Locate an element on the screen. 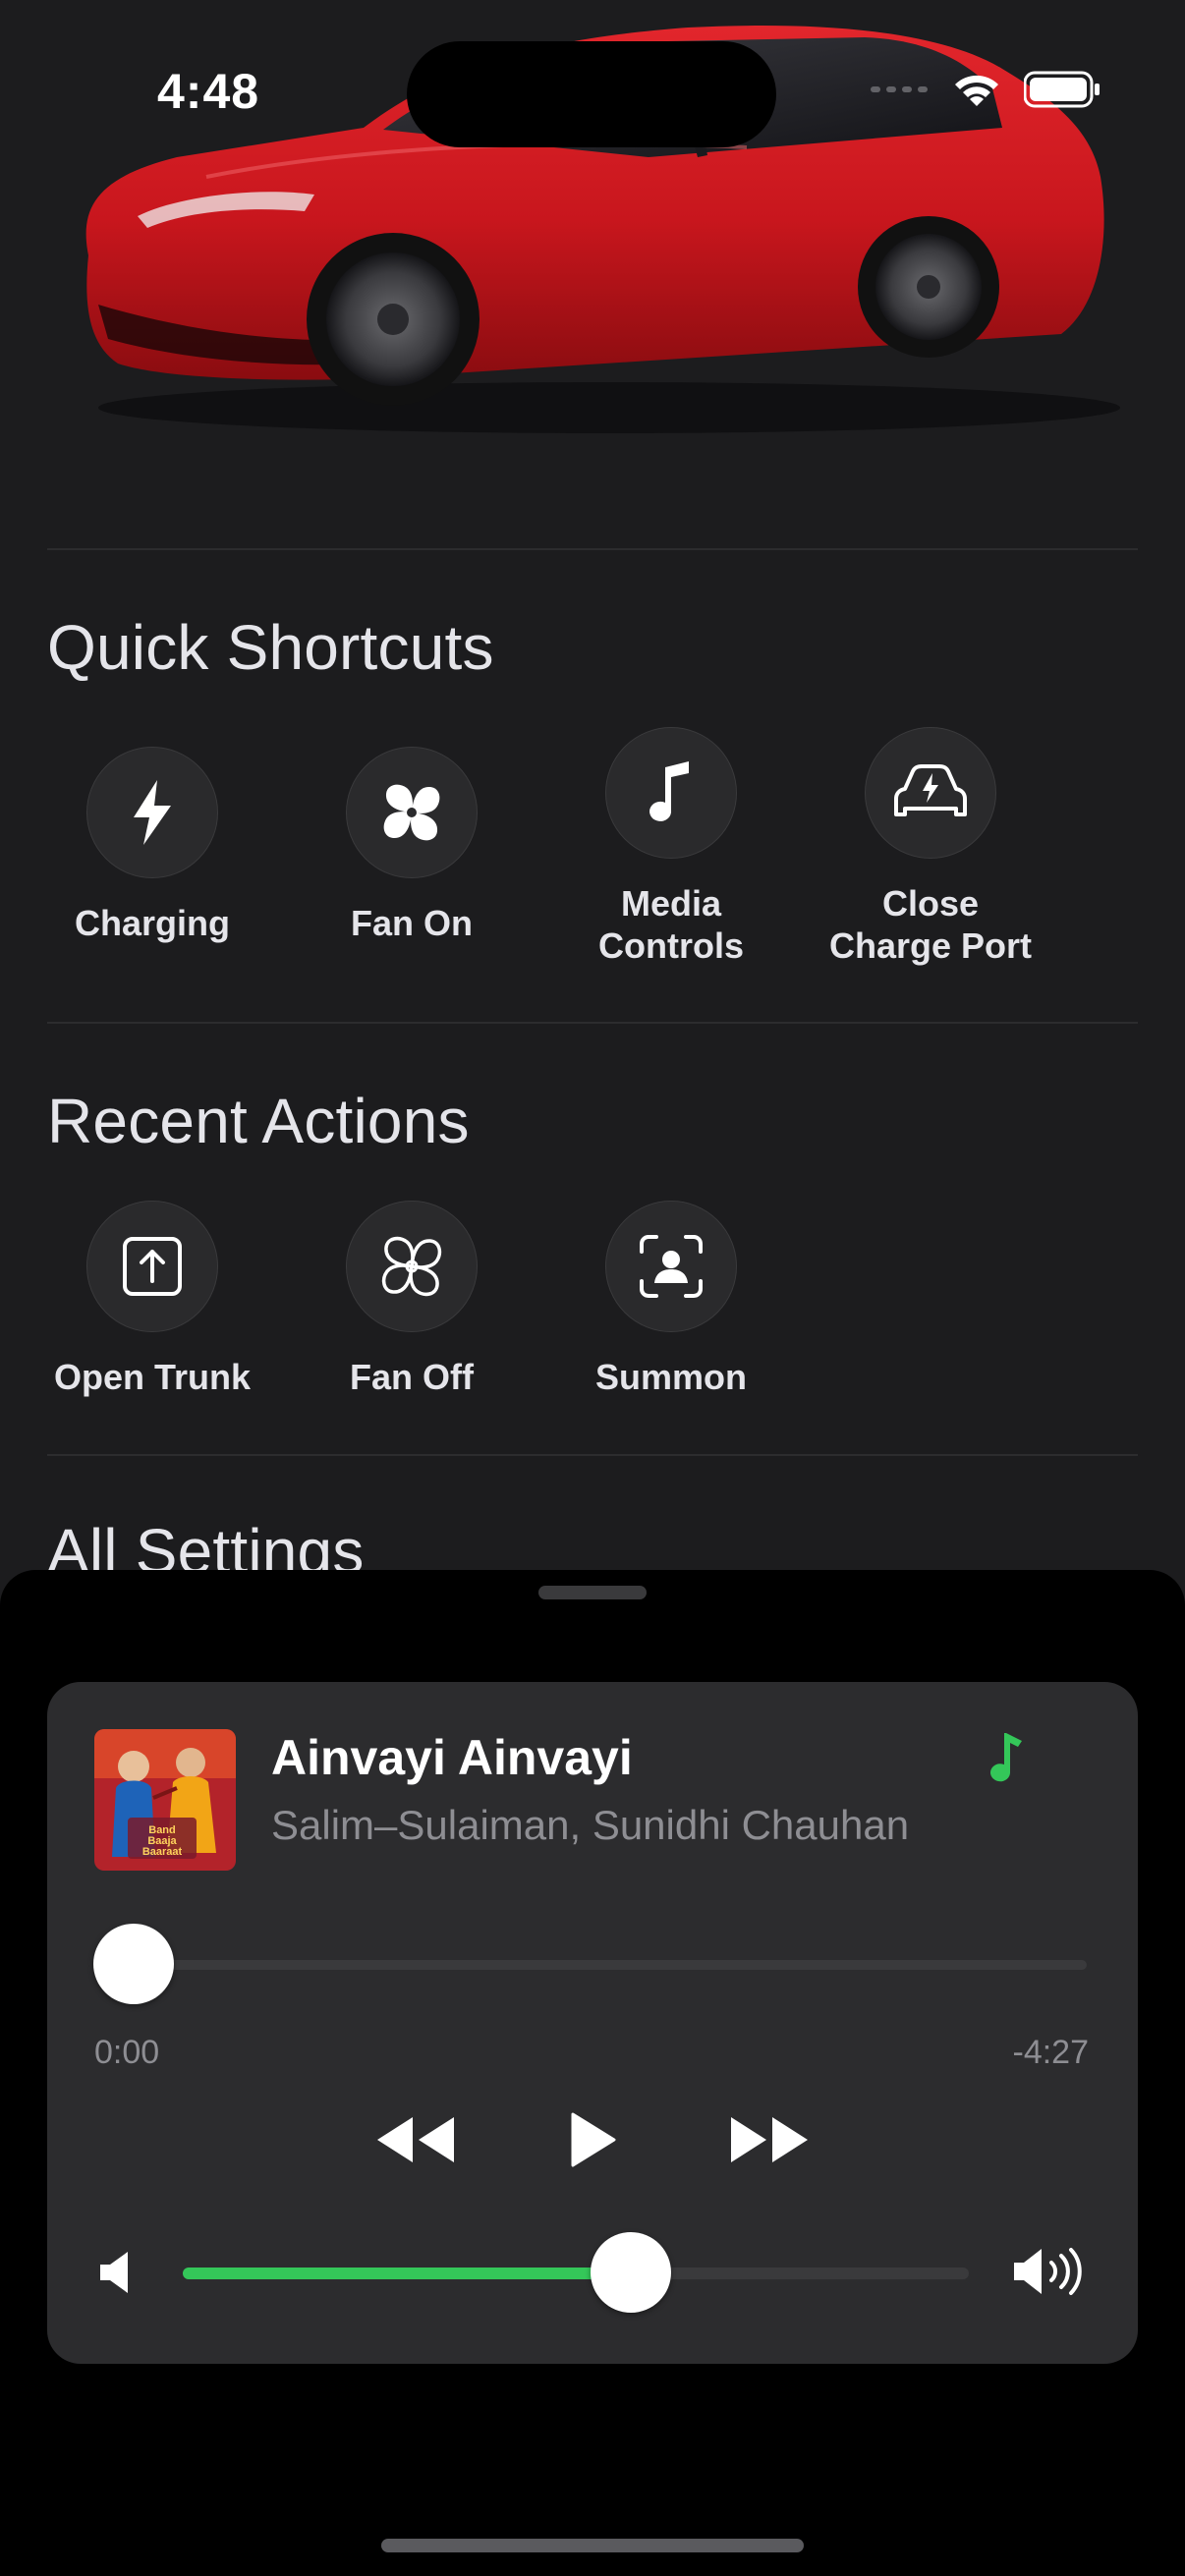 The height and width of the screenshot is (2576, 1185). action-label: Fan Off is located at coordinates (412, 1377).